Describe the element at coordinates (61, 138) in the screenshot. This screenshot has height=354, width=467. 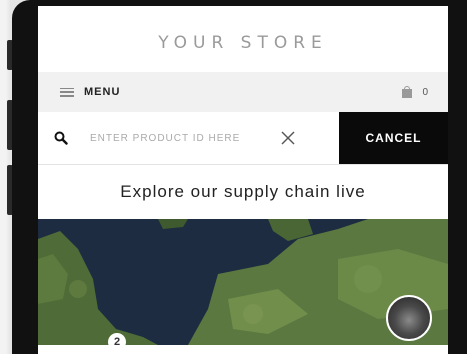
I see `search-icon` at that location.